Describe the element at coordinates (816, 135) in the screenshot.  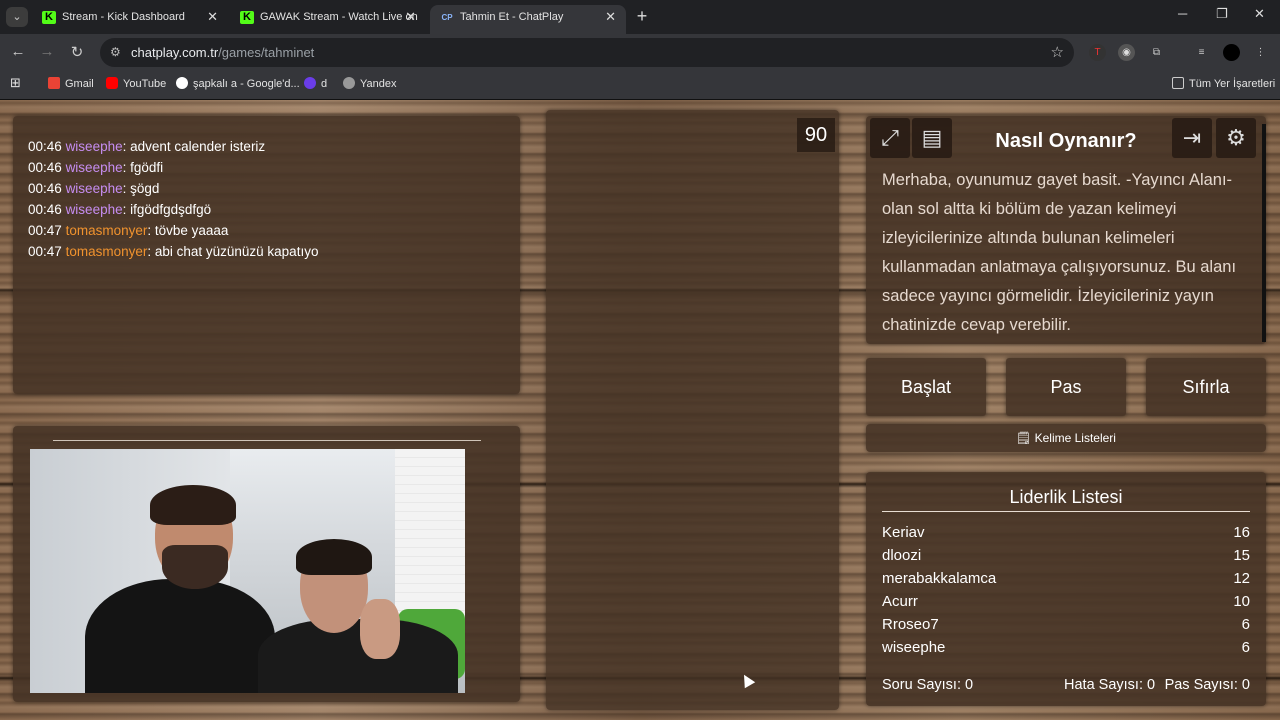
I see `countdown-timer: 90` at that location.